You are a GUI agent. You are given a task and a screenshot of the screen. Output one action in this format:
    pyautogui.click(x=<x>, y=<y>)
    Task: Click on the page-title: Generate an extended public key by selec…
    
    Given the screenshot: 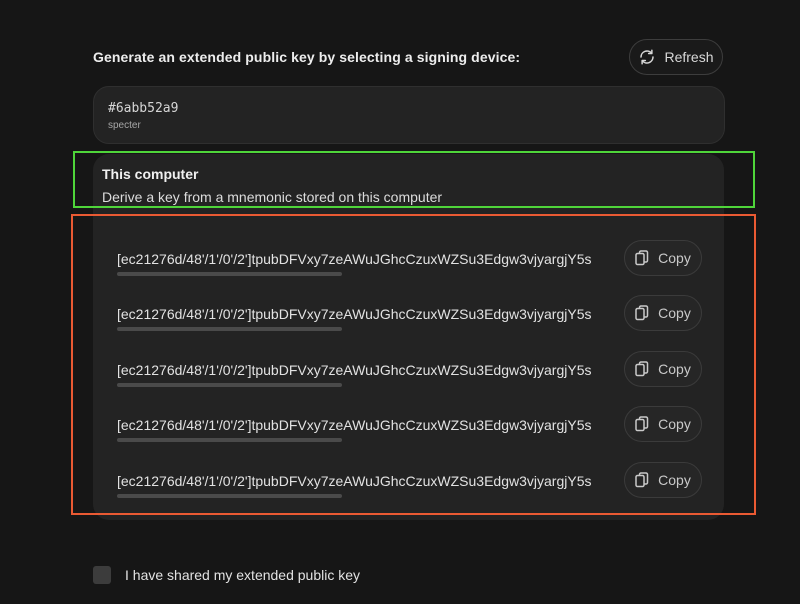 What is the action you would take?
    pyautogui.click(x=307, y=57)
    